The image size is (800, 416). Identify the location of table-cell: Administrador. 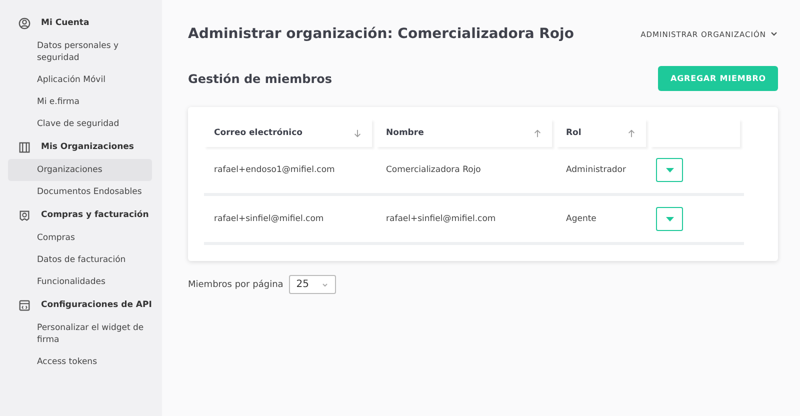
(603, 171).